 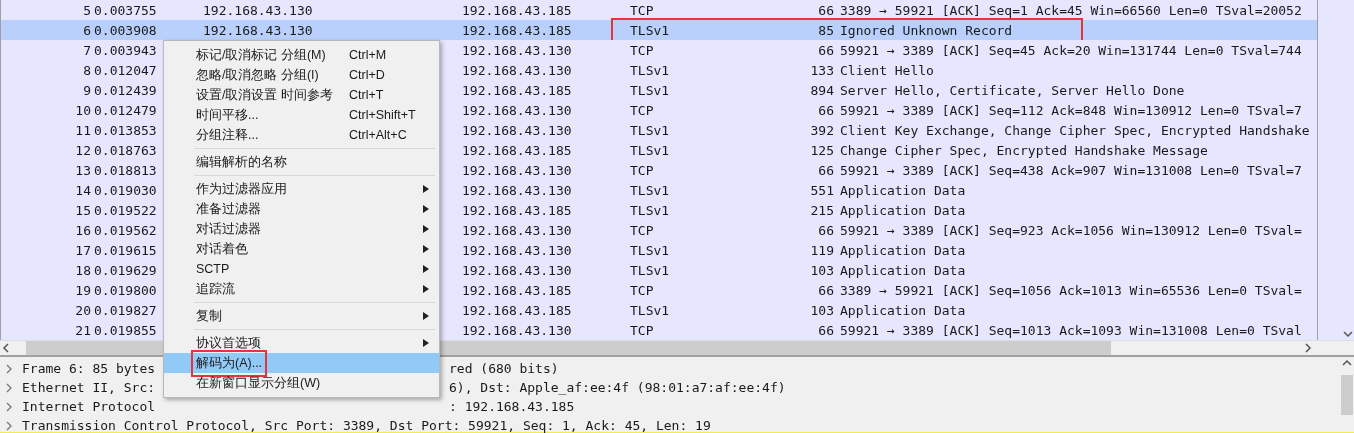 What do you see at coordinates (1071, 170) in the screenshot?
I see `table-cell-text: 59921 → 3389 [ACK] Seq=438 Ack=907 Win=131008 Len=0 TSval=7` at bounding box center [1071, 170].